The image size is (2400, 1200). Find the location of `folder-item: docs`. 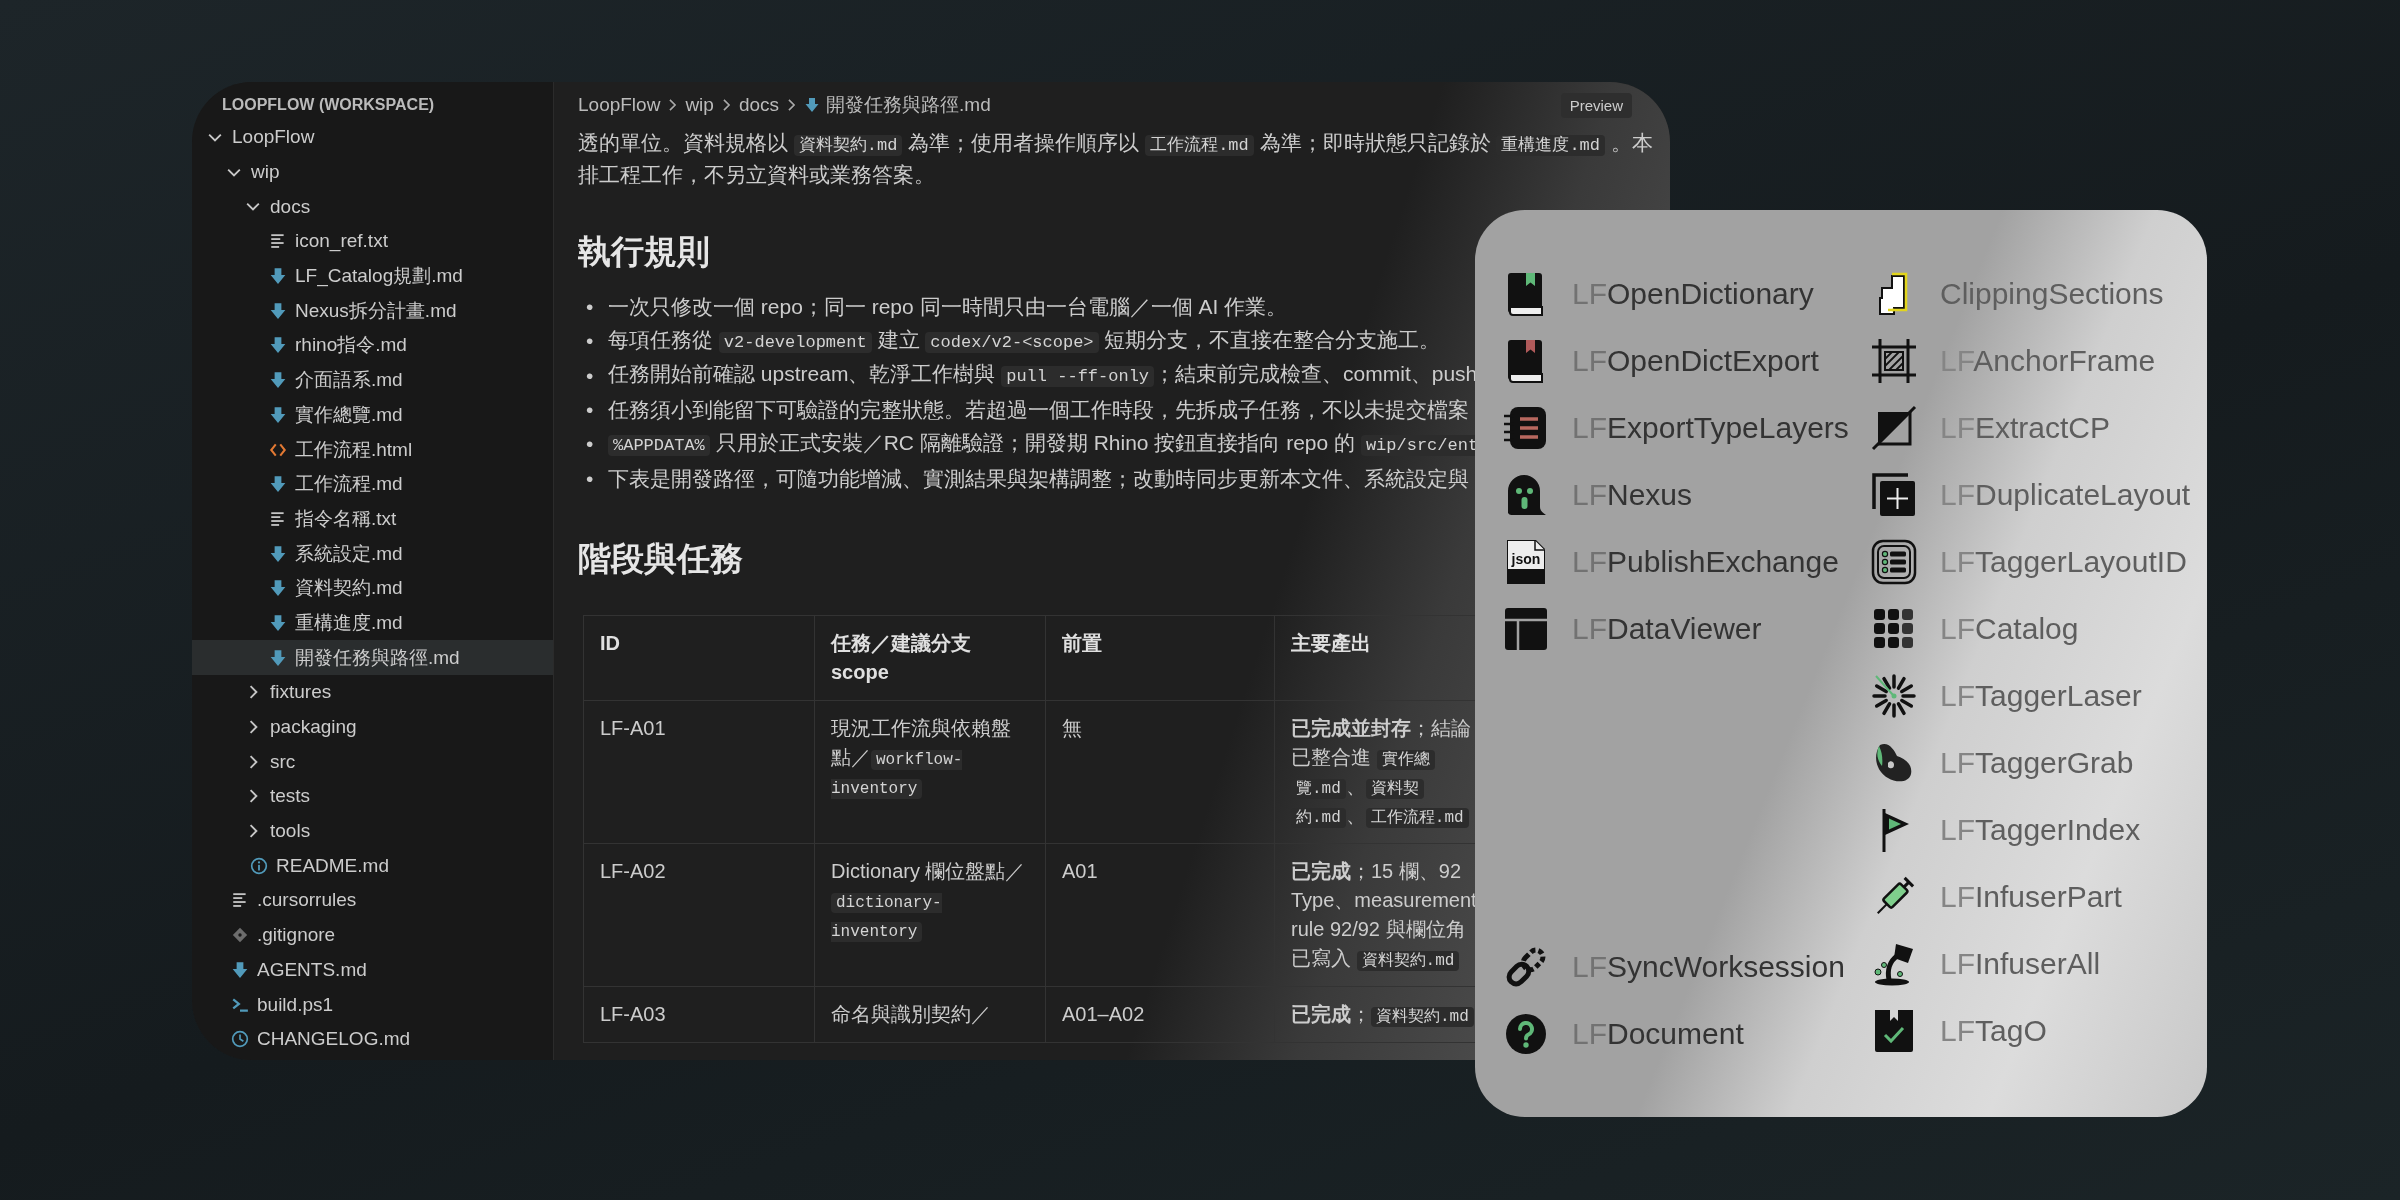

folder-item: docs is located at coordinates (372, 207).